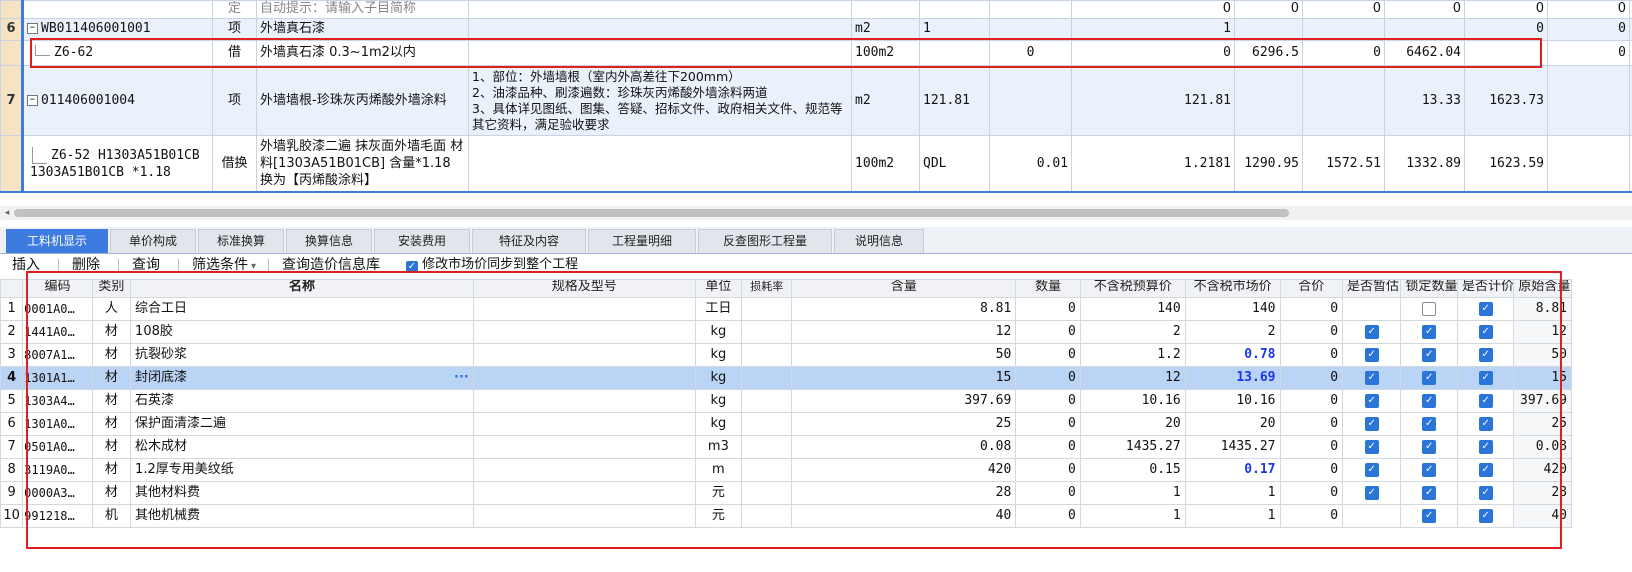 Image resolution: width=1632 pixels, height=572 pixels. I want to click on value-cell: 6296.5, so click(1268, 53).